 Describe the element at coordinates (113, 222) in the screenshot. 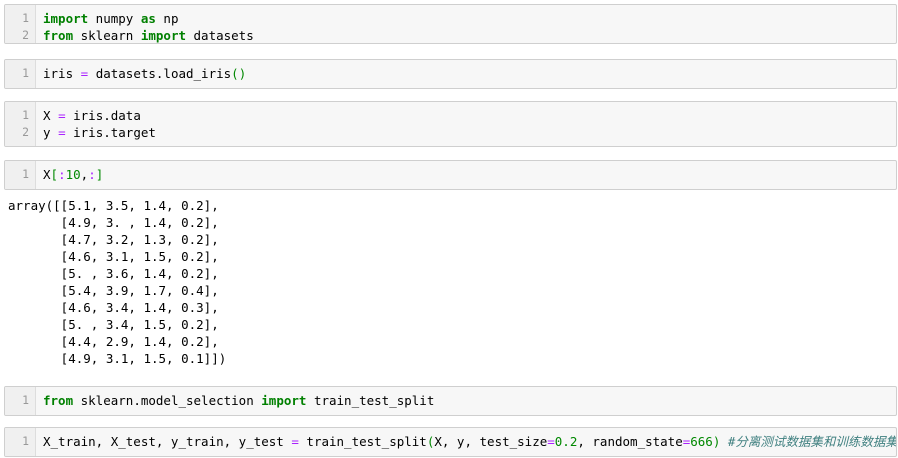

I see `output-line: [4.9, 3. , 1.4, 0.2],` at that location.